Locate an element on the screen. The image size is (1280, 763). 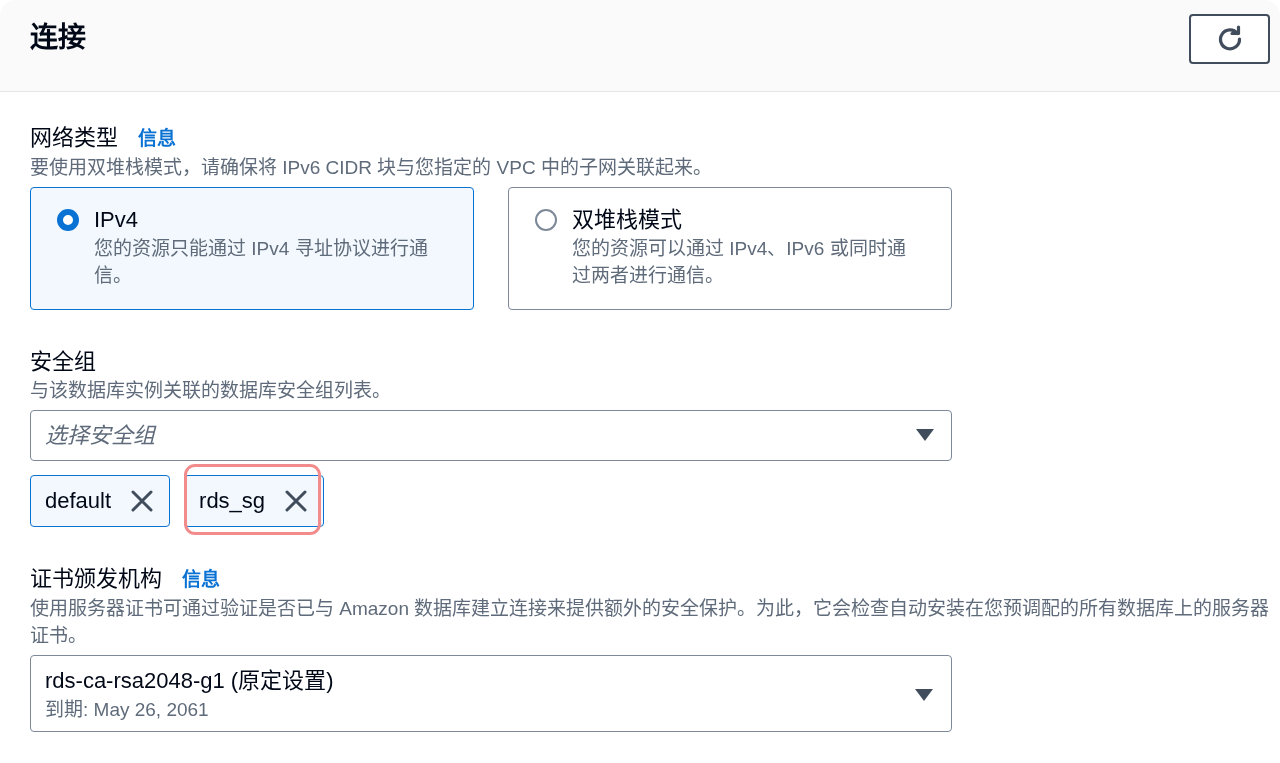
radio-tile: 双堆栈模式 您的资源可以通过 IPv4、IPv6 或同时通过两者进行通信。 is located at coordinates (730, 248).